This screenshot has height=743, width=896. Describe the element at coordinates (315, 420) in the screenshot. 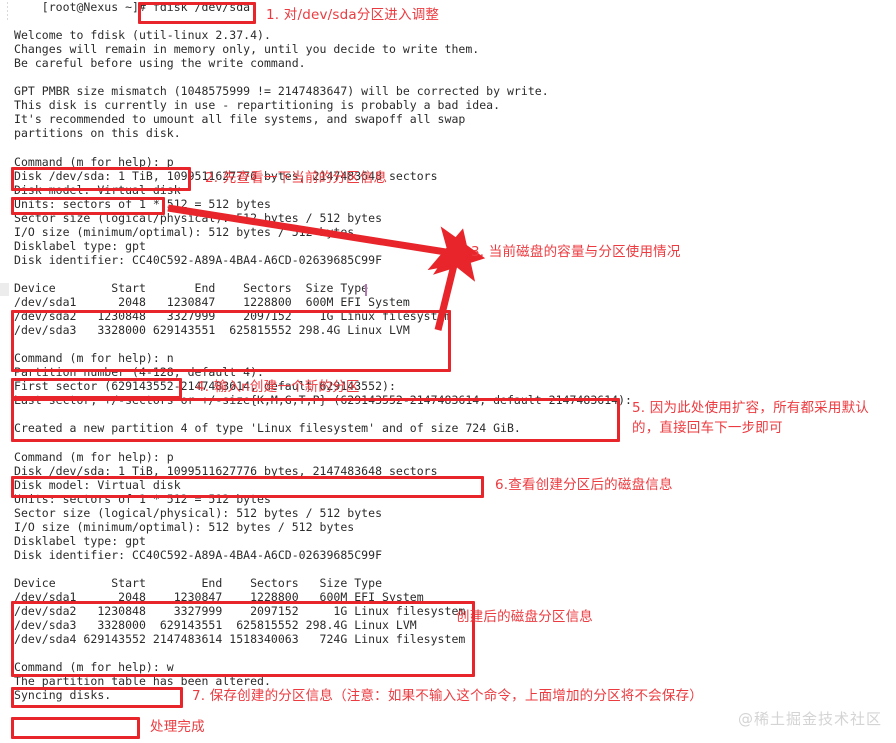

I see `highlight-box-new-partition-prompts` at that location.